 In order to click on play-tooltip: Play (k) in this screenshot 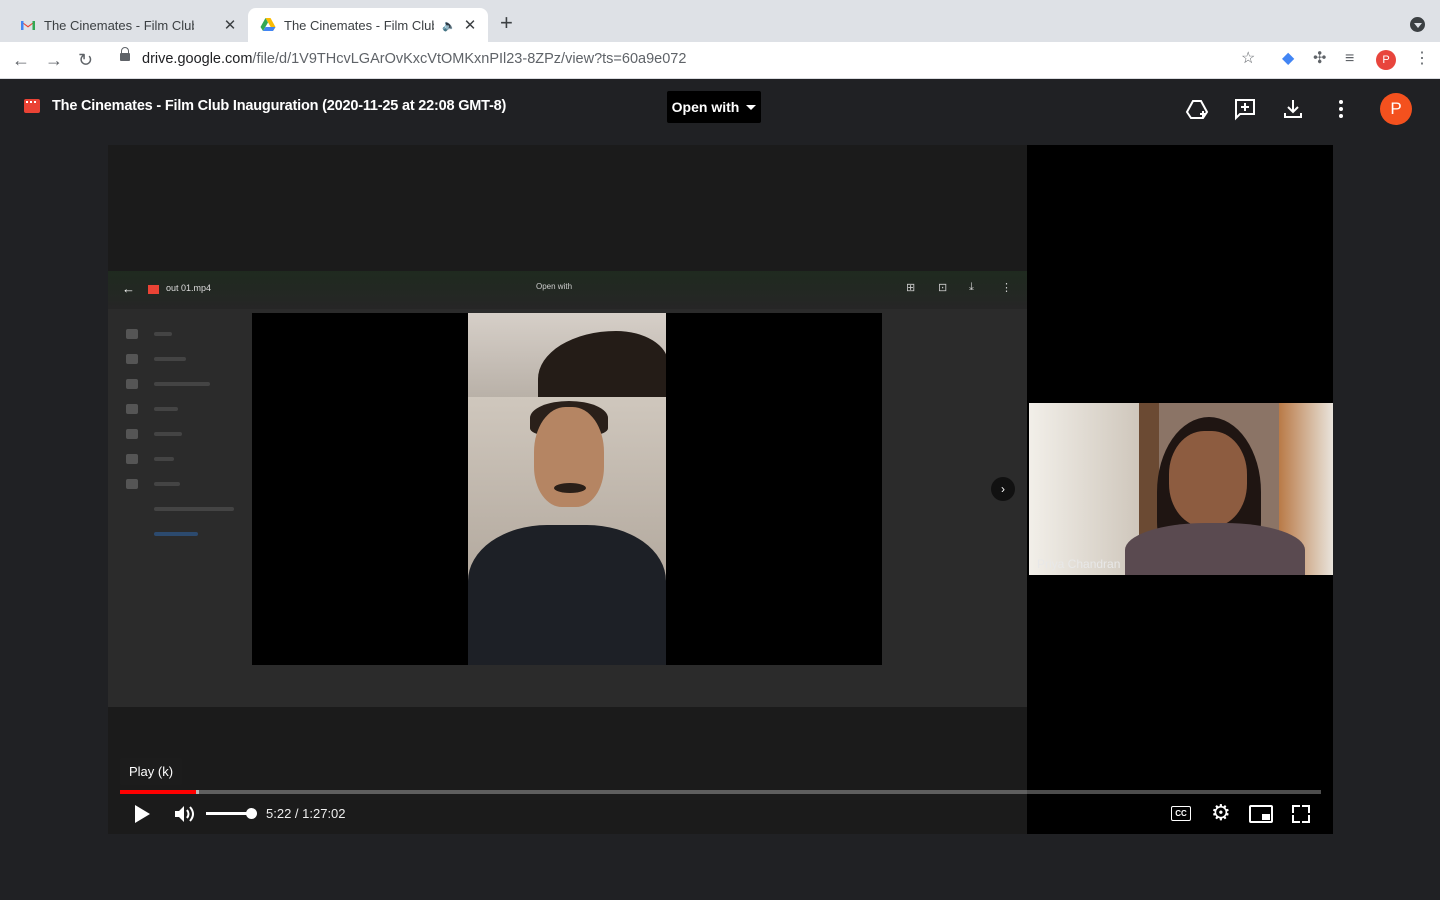, I will do `click(151, 771)`.